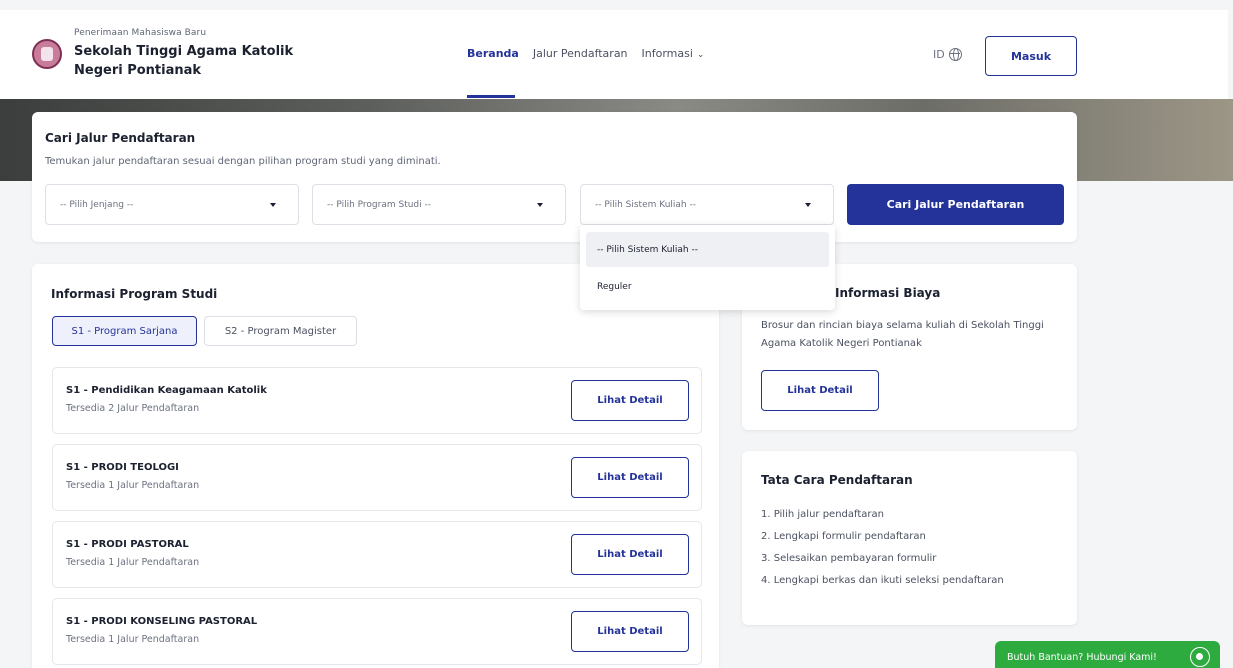 Image resolution: width=1233 pixels, height=668 pixels. What do you see at coordinates (140, 33) in the screenshot?
I see `brand-subtitle: Penerimaan Mahasiswa Baru` at bounding box center [140, 33].